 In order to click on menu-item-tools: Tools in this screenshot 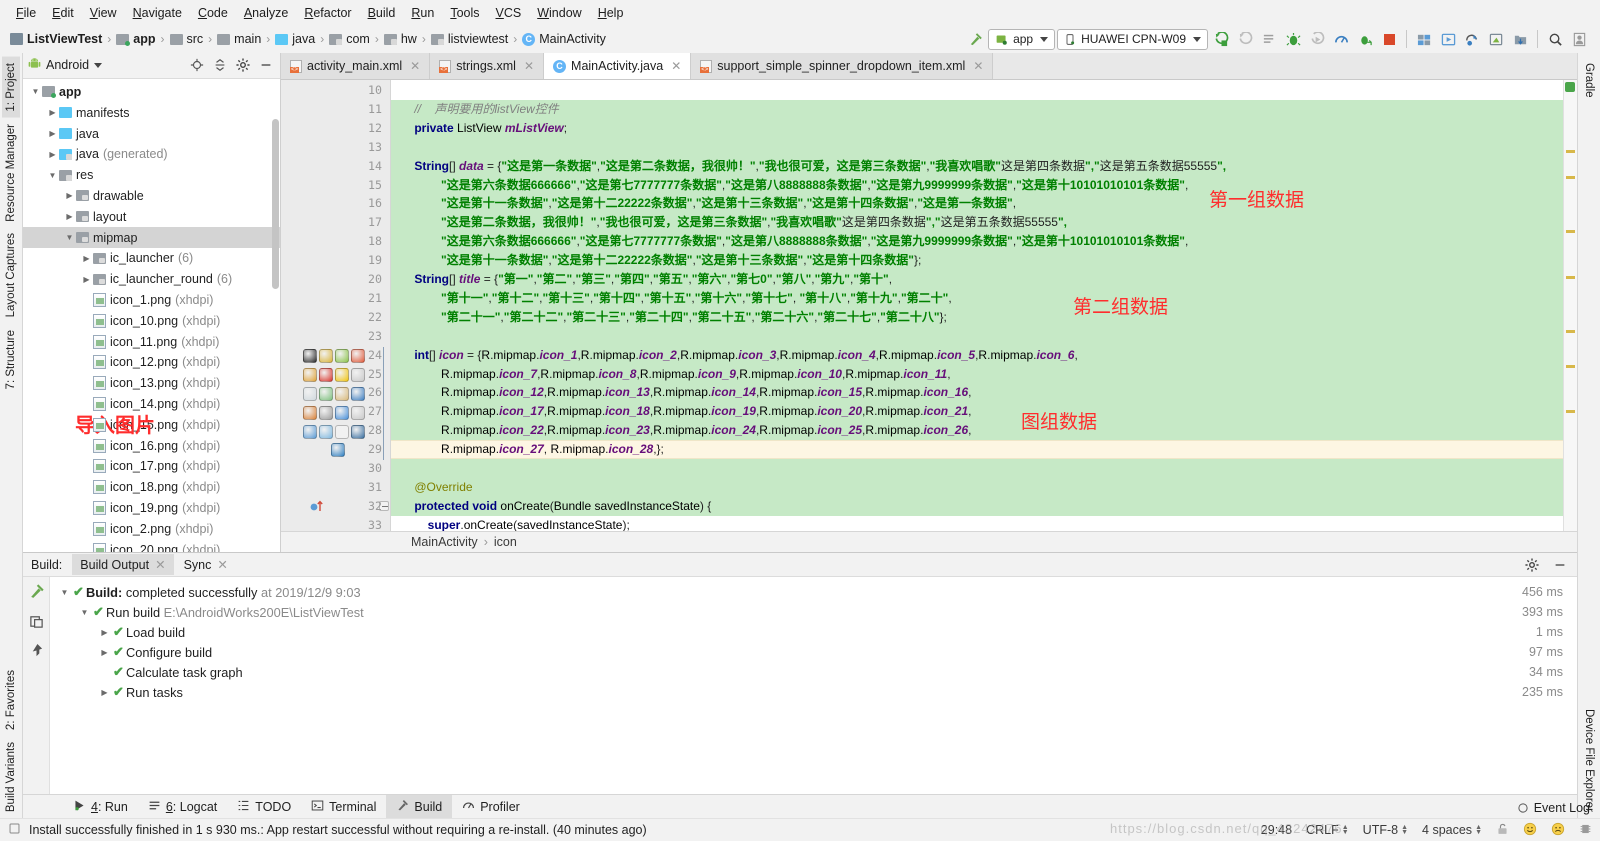, I will do `click(464, 13)`.